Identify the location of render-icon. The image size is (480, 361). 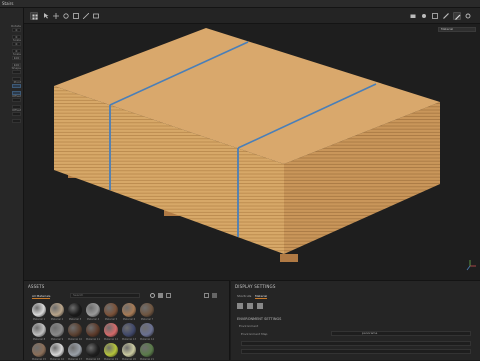
(435, 16).